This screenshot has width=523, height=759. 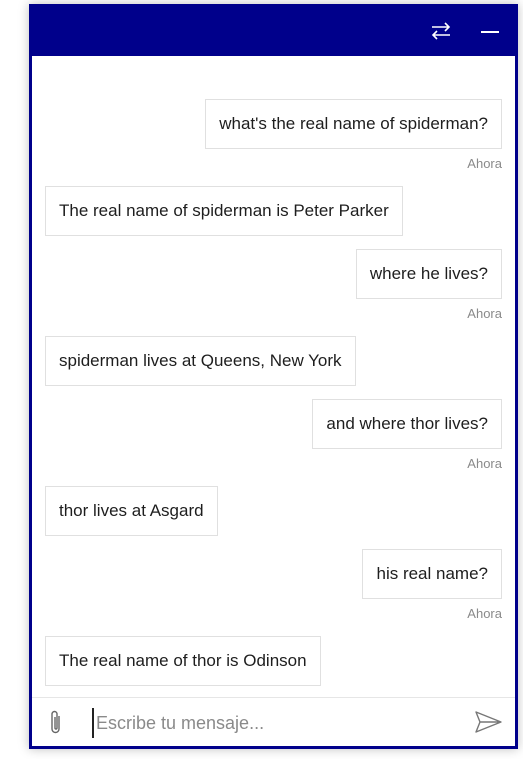 What do you see at coordinates (277, 723) in the screenshot?
I see `message-input` at bounding box center [277, 723].